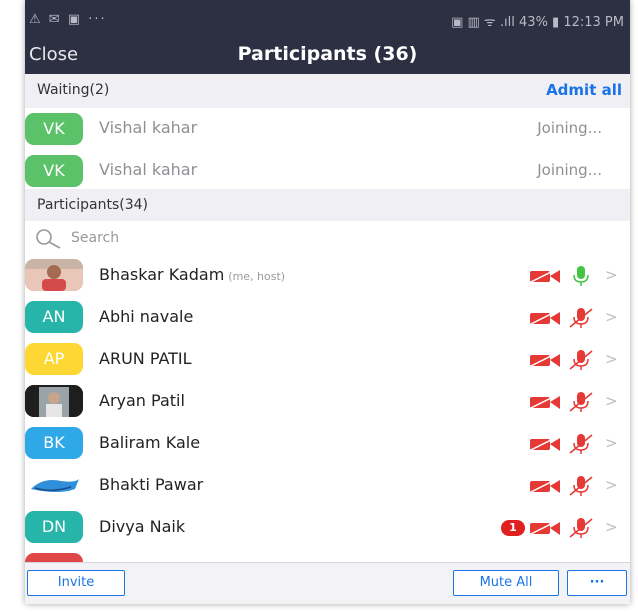 This screenshot has height=612, width=638. Describe the element at coordinates (92, 205) in the screenshot. I see `participants-label: Participants(34)` at that location.